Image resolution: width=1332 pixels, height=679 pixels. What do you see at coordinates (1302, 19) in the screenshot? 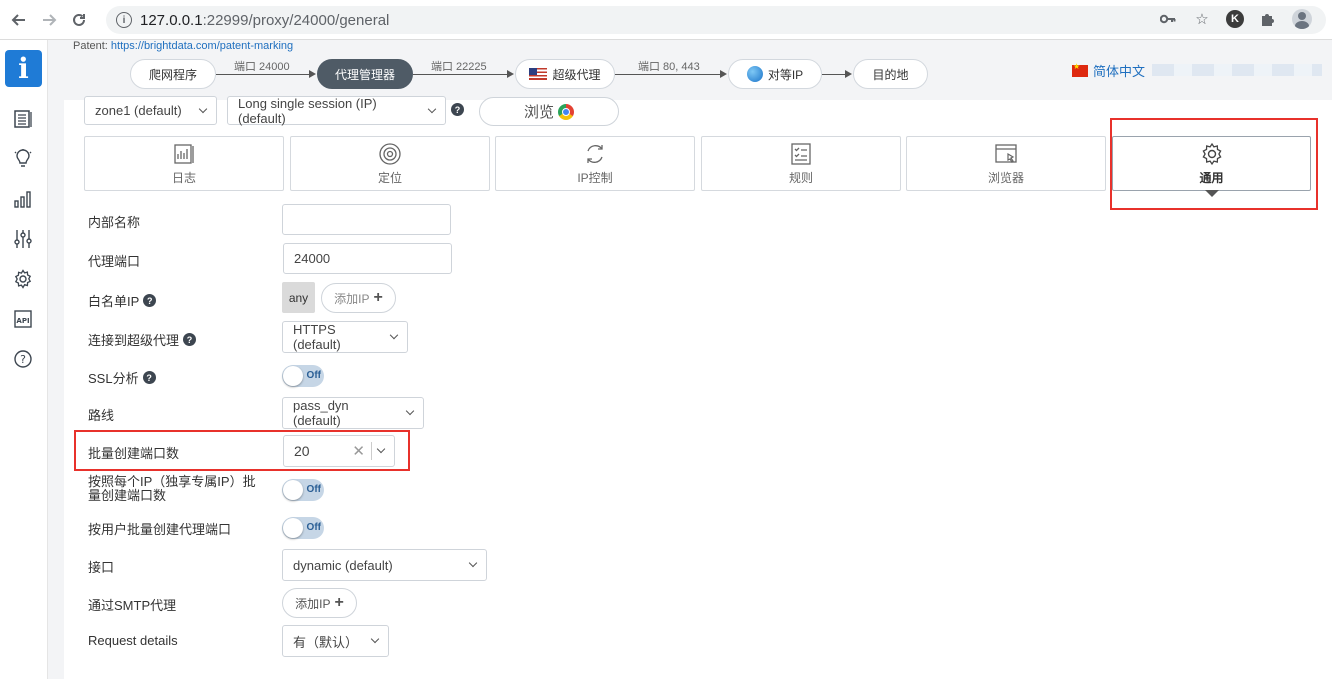
I see `account-avatar` at bounding box center [1302, 19].